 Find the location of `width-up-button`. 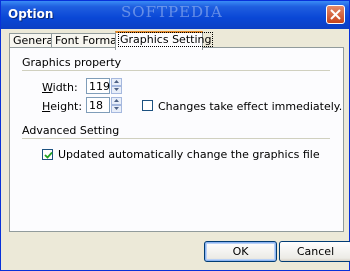

width-up-button is located at coordinates (116, 82).